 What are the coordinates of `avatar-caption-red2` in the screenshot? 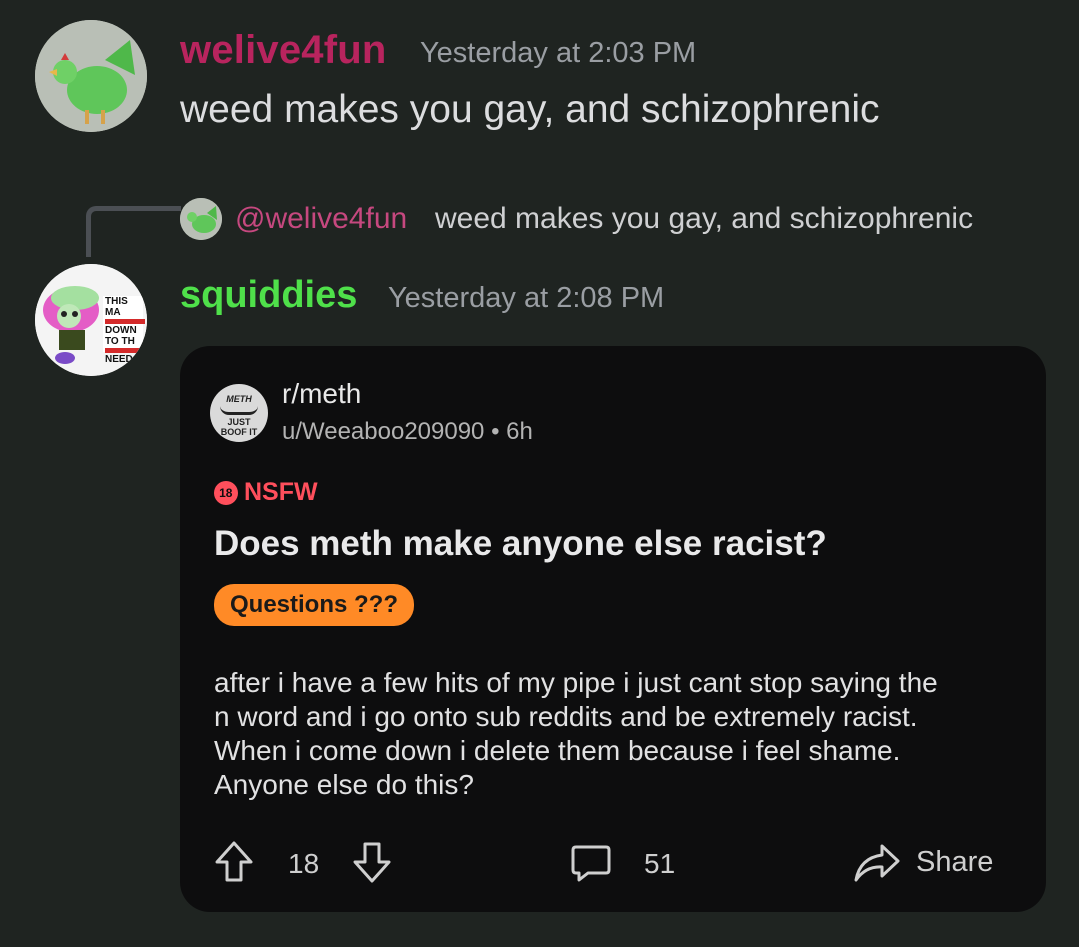 It's located at (125, 350).